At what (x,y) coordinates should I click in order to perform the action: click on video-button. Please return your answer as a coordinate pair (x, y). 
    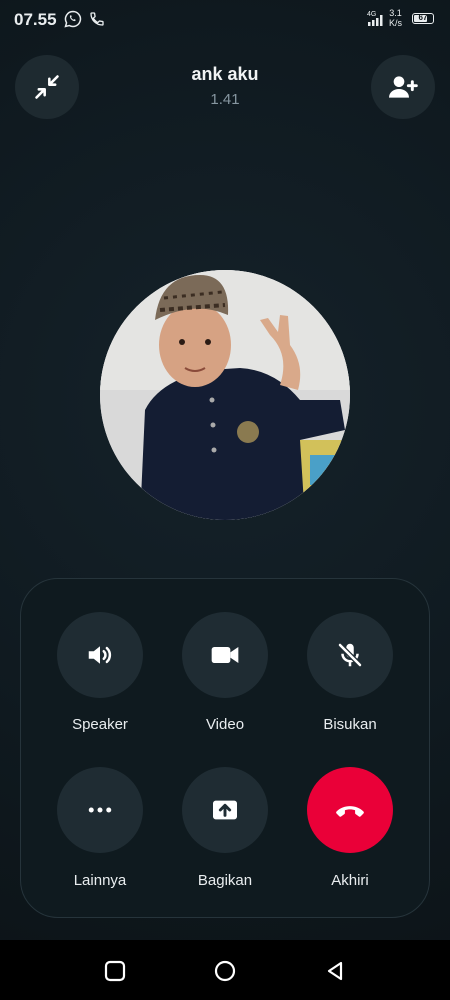
    Looking at the image, I should click on (225, 655).